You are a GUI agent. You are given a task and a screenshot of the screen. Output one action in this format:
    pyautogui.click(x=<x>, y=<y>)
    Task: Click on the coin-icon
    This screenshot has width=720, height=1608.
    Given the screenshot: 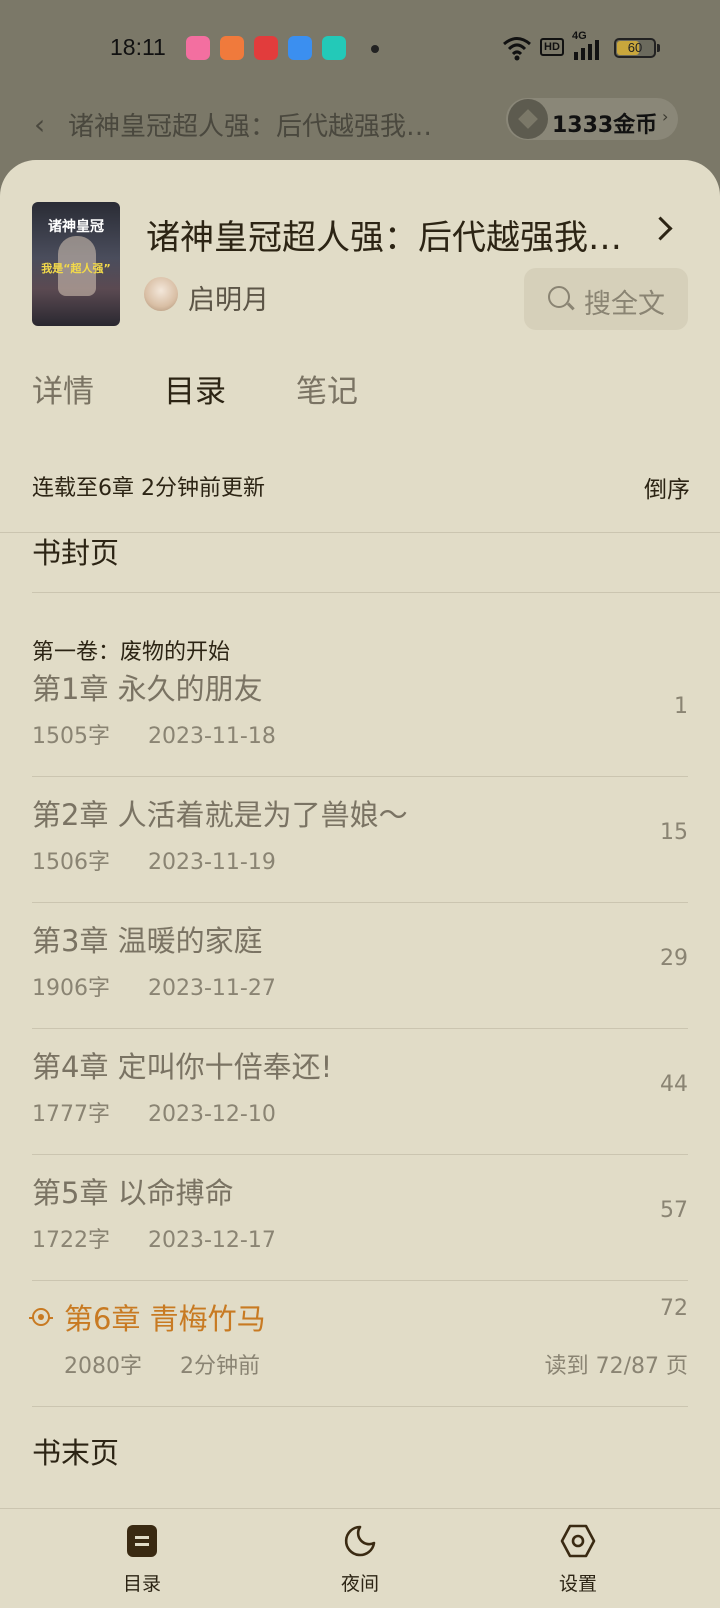 What is the action you would take?
    pyautogui.click(x=528, y=119)
    